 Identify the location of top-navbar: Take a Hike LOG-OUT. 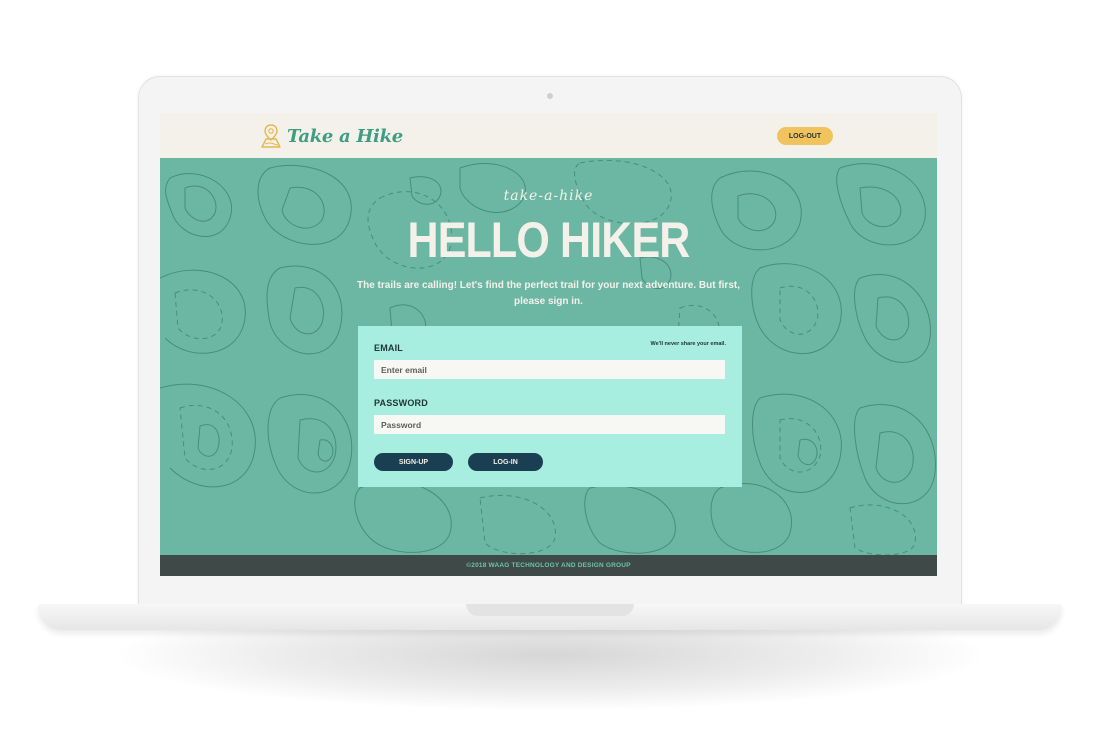
(548, 135).